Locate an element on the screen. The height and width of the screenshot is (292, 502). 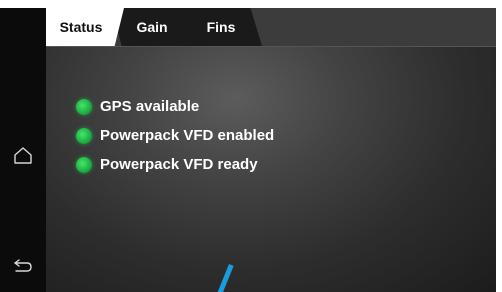
tab-bar: Status Gain Fins is located at coordinates (271, 27).